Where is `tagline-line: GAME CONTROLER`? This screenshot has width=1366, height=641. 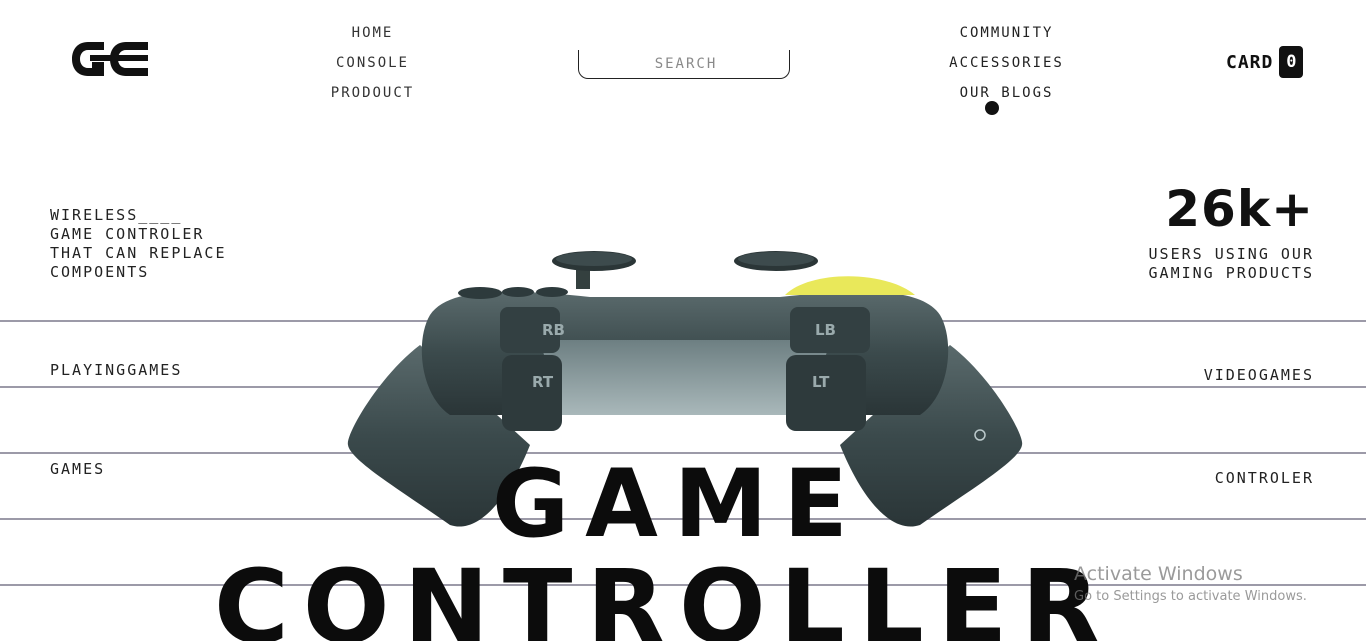
tagline-line: GAME CONTROLER is located at coordinates (127, 234).